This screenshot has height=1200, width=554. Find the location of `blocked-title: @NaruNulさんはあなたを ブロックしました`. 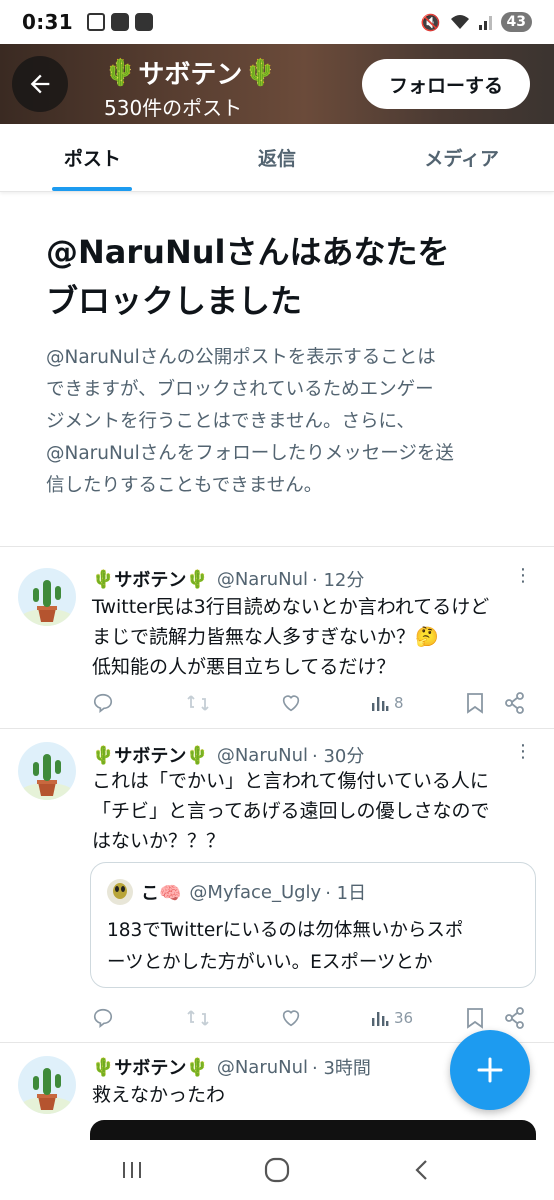

blocked-title: @NaruNulさんはあなたを ブロックしました is located at coordinates (248, 276).